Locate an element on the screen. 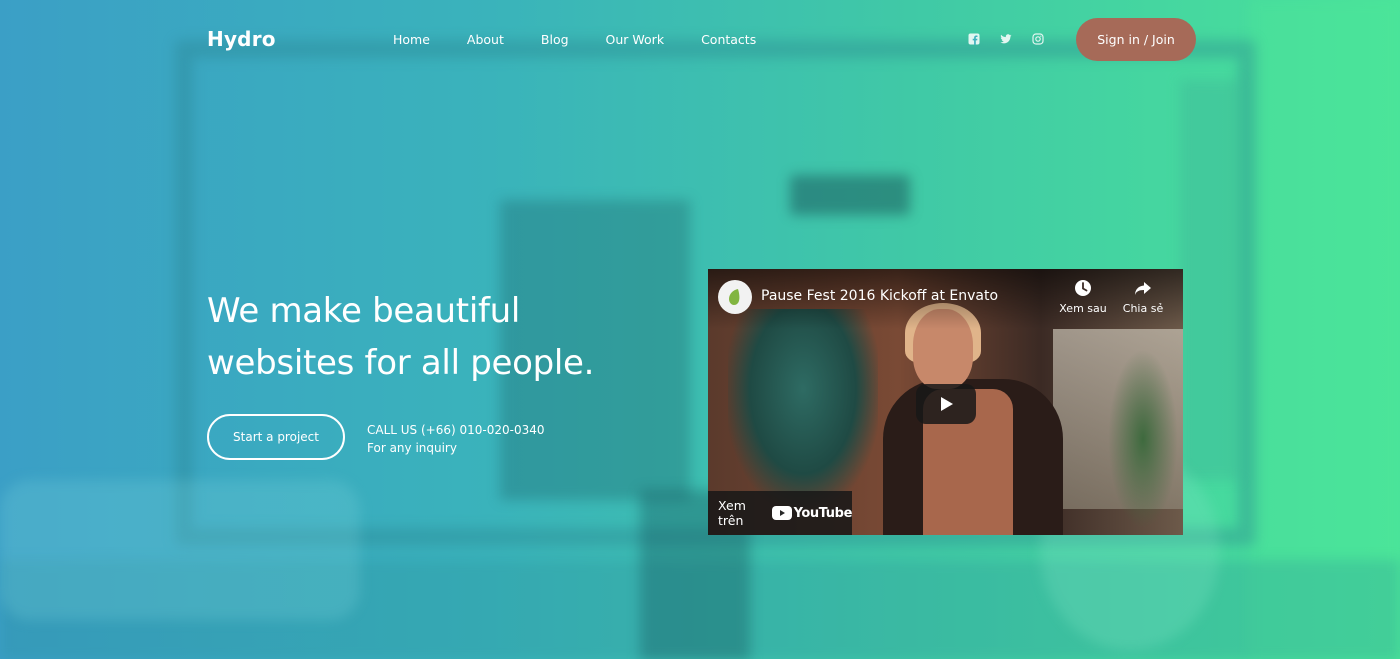  video-plant-left is located at coordinates (803, 409).